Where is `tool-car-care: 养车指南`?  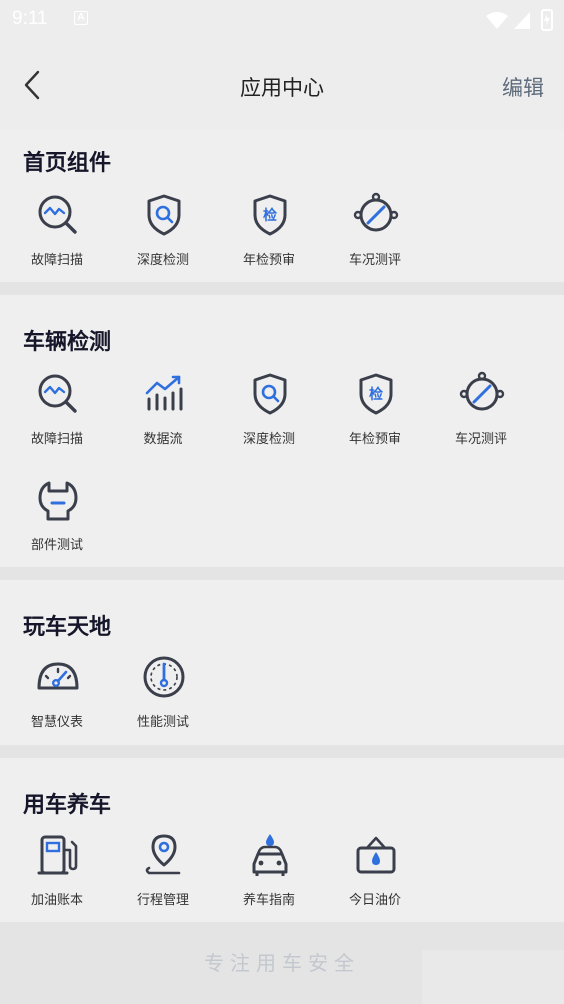 tool-car-care: 养车指南 is located at coordinates (269, 876).